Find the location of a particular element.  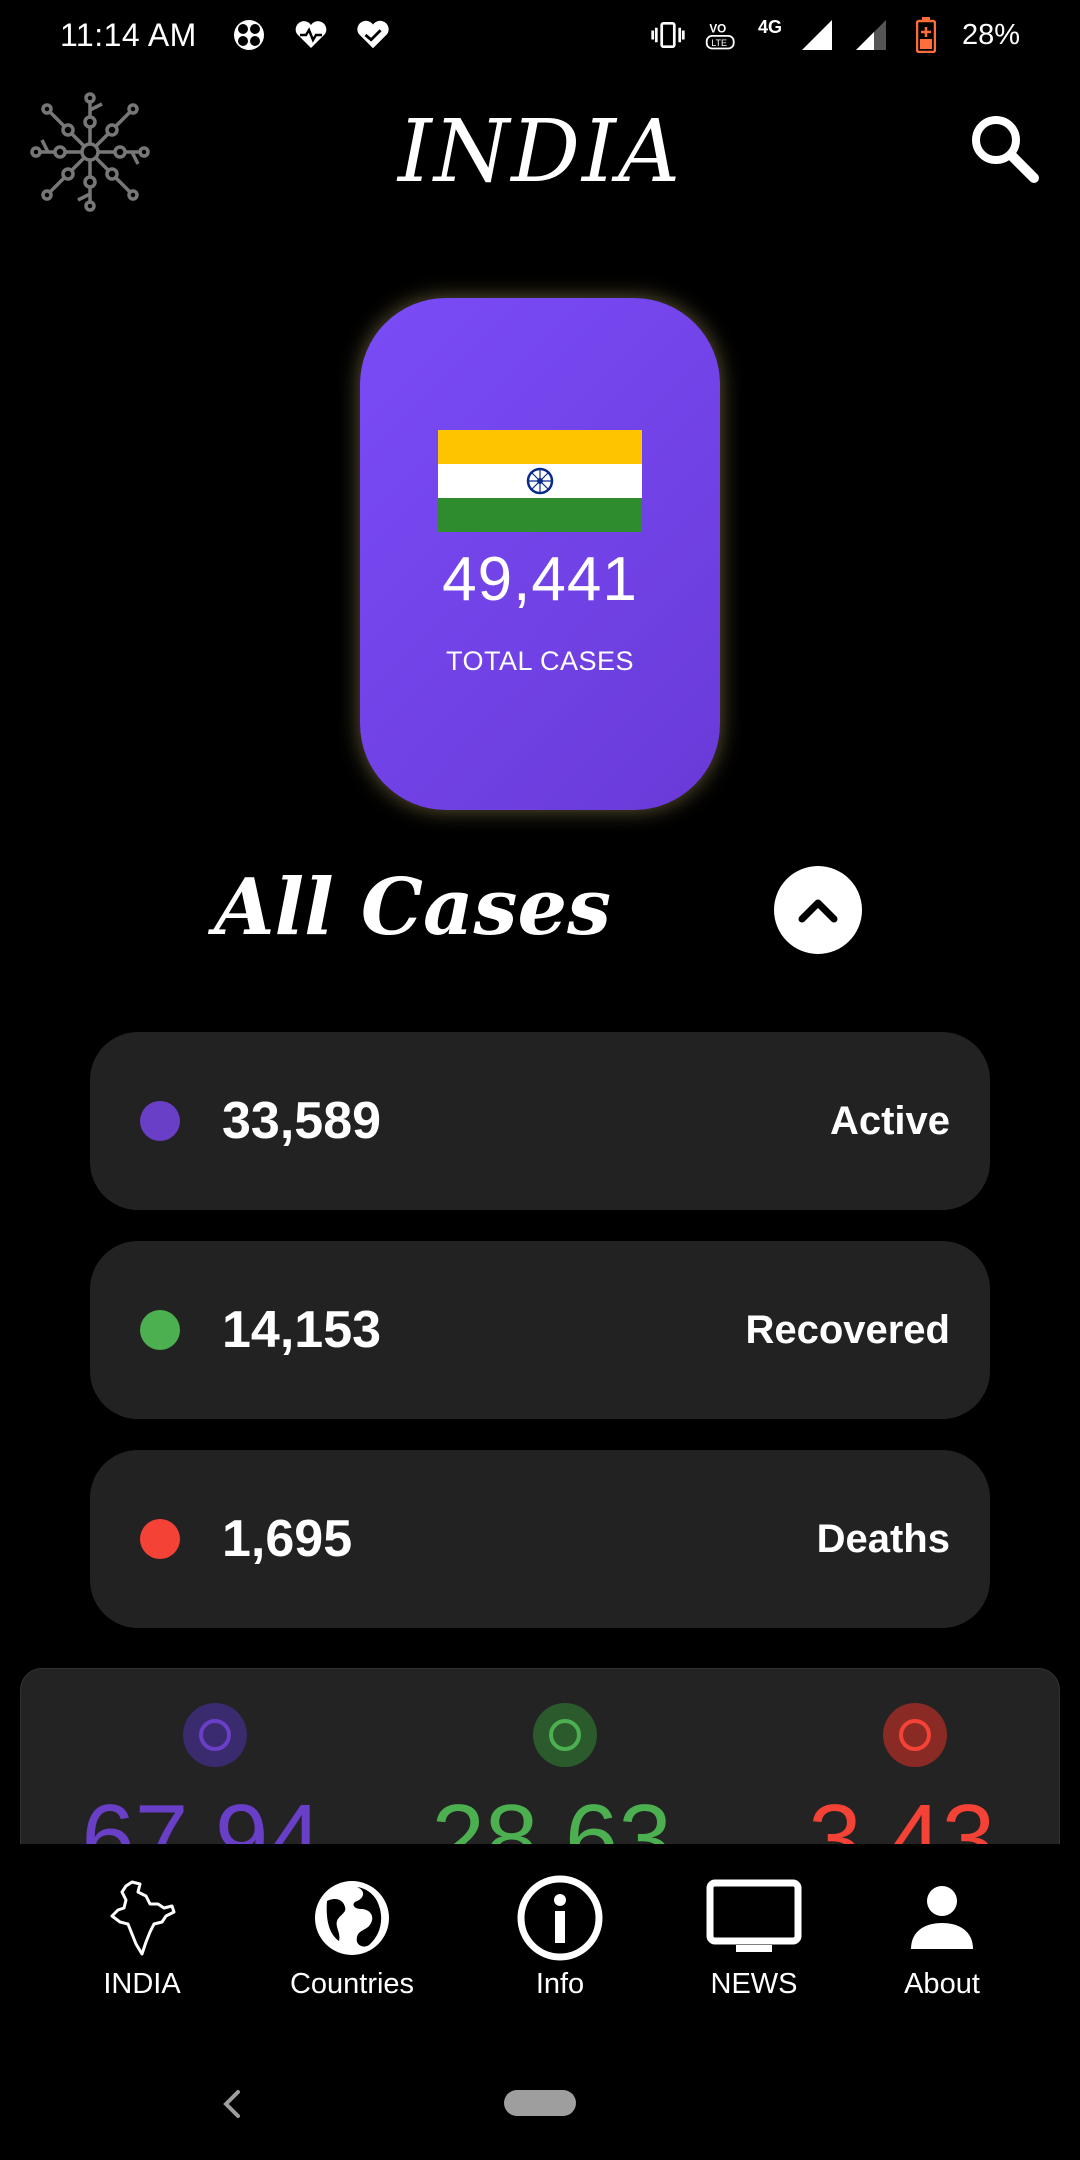

nav-countries: Countries is located at coordinates (352, 1935).